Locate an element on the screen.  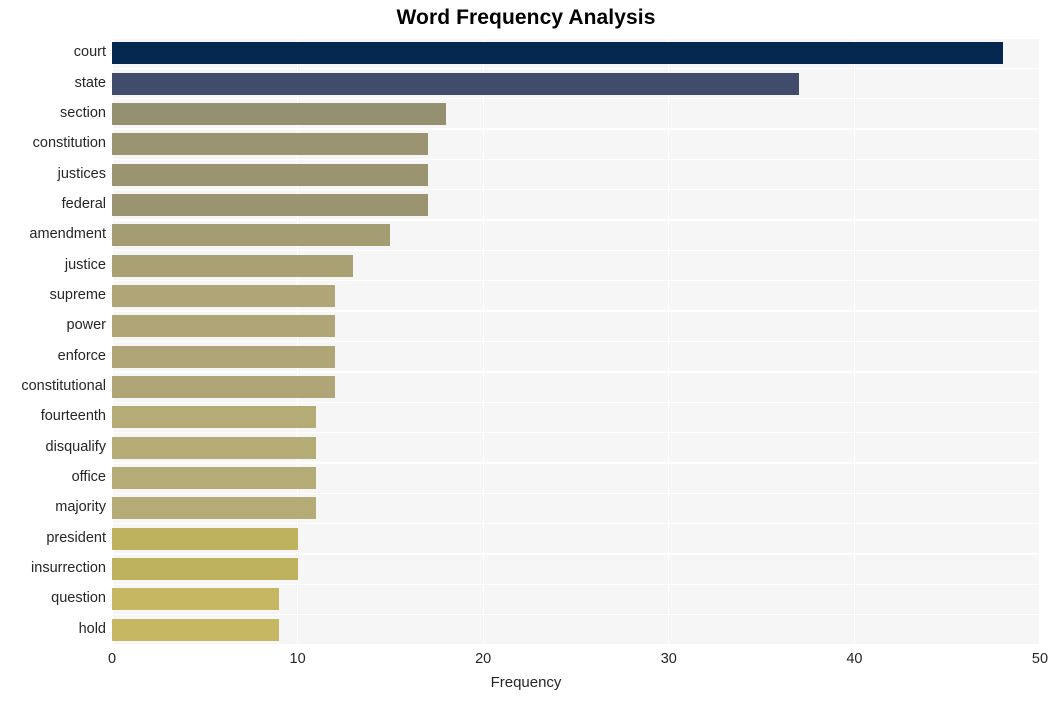
y-tick-label: power is located at coordinates (86, 325).